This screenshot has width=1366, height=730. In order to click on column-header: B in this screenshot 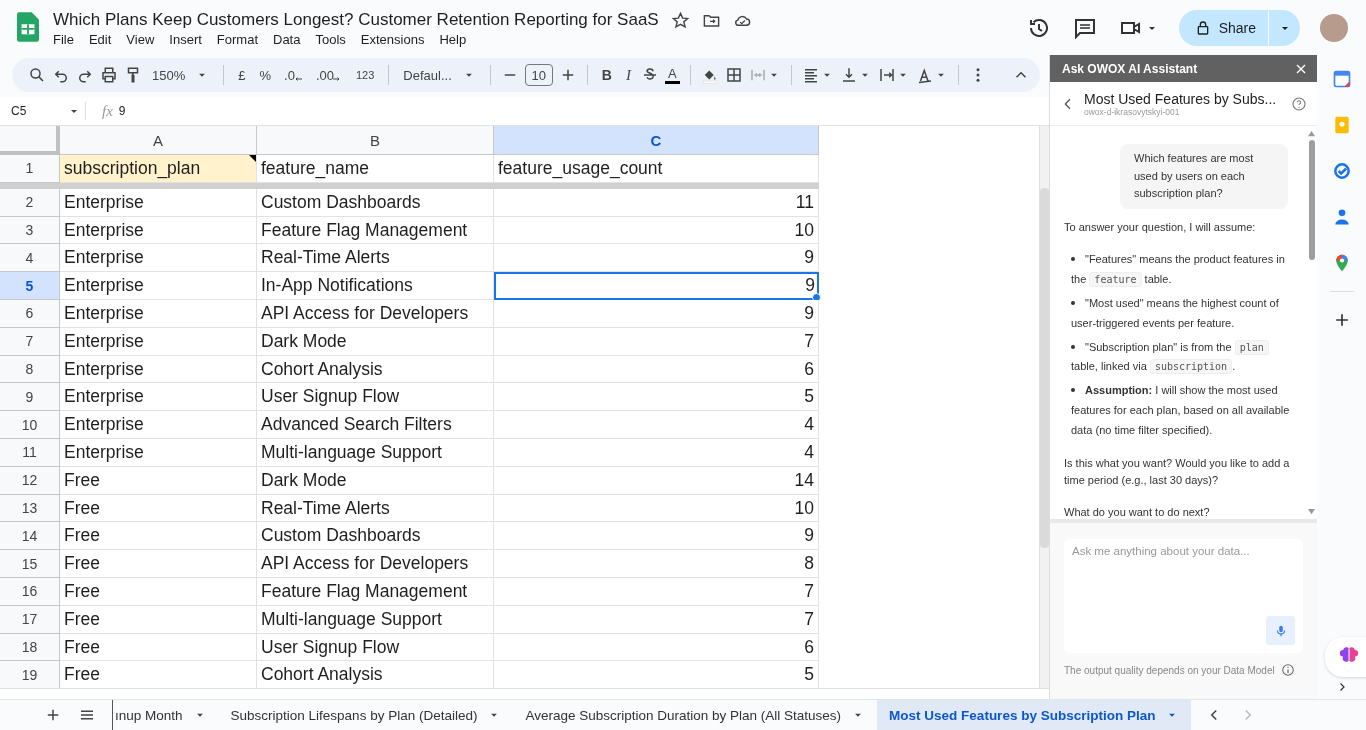, I will do `click(375, 140)`.